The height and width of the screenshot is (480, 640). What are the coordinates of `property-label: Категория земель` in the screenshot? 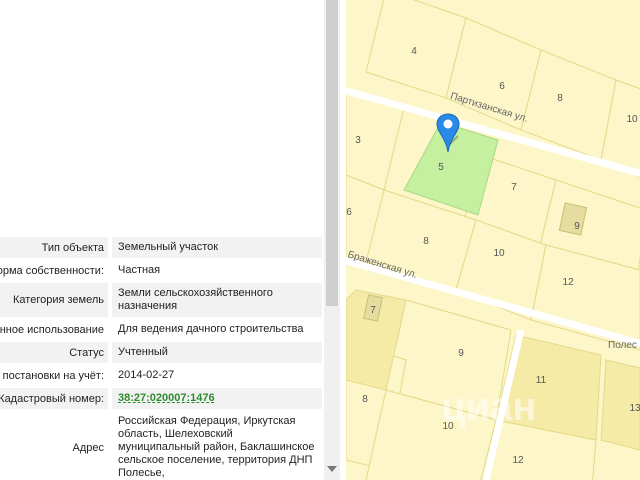 It's located at (58, 300).